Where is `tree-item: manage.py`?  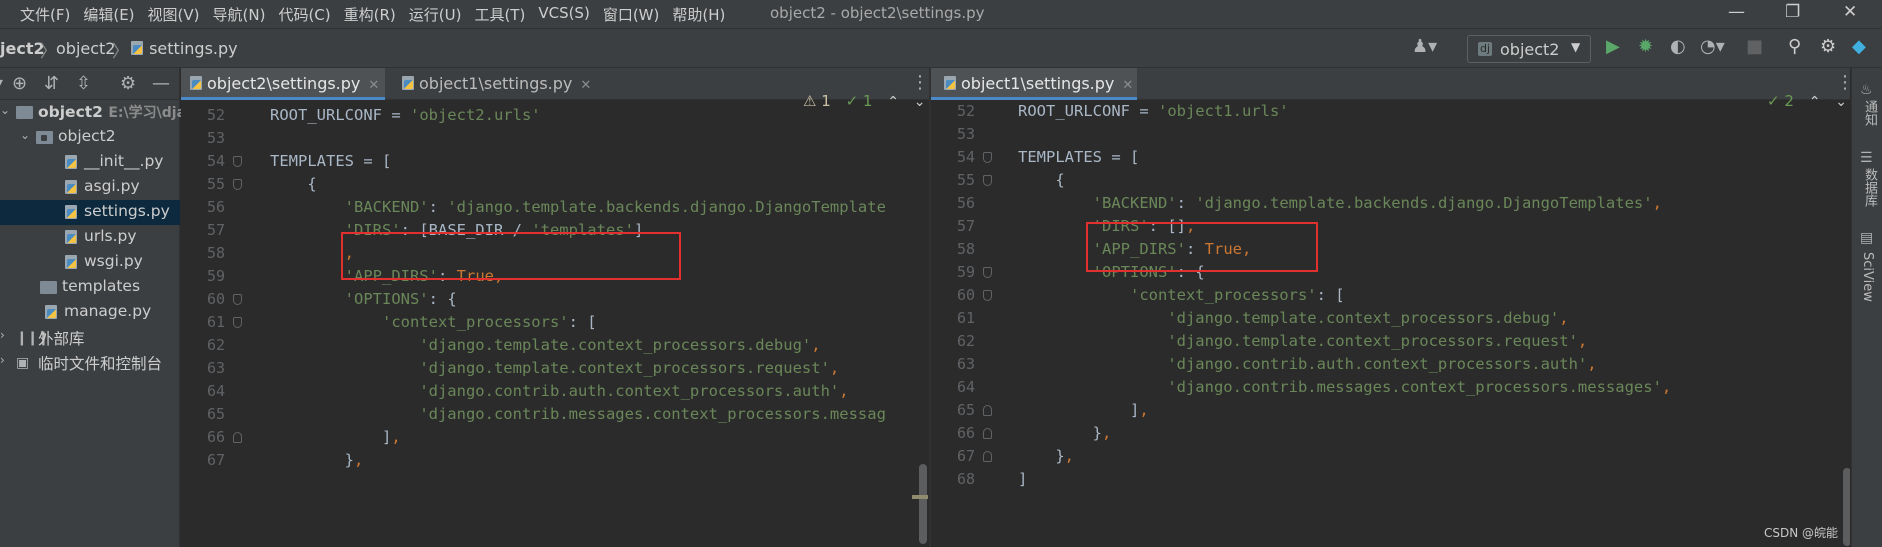
tree-item: manage.py is located at coordinates (90, 312).